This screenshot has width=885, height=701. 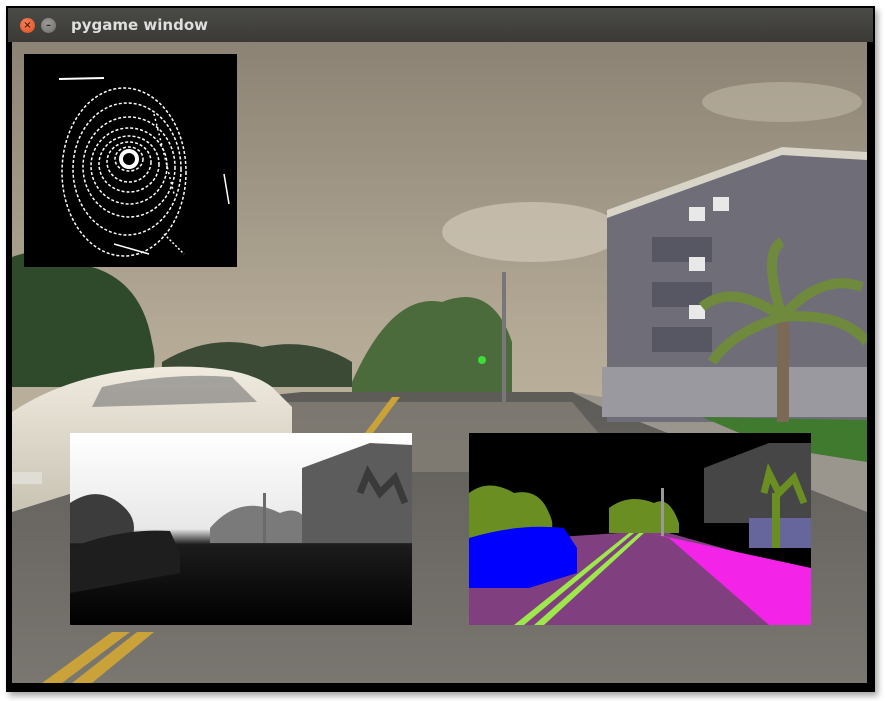 What do you see at coordinates (440, 25) in the screenshot?
I see `window-titlebar: × – pygame window` at bounding box center [440, 25].